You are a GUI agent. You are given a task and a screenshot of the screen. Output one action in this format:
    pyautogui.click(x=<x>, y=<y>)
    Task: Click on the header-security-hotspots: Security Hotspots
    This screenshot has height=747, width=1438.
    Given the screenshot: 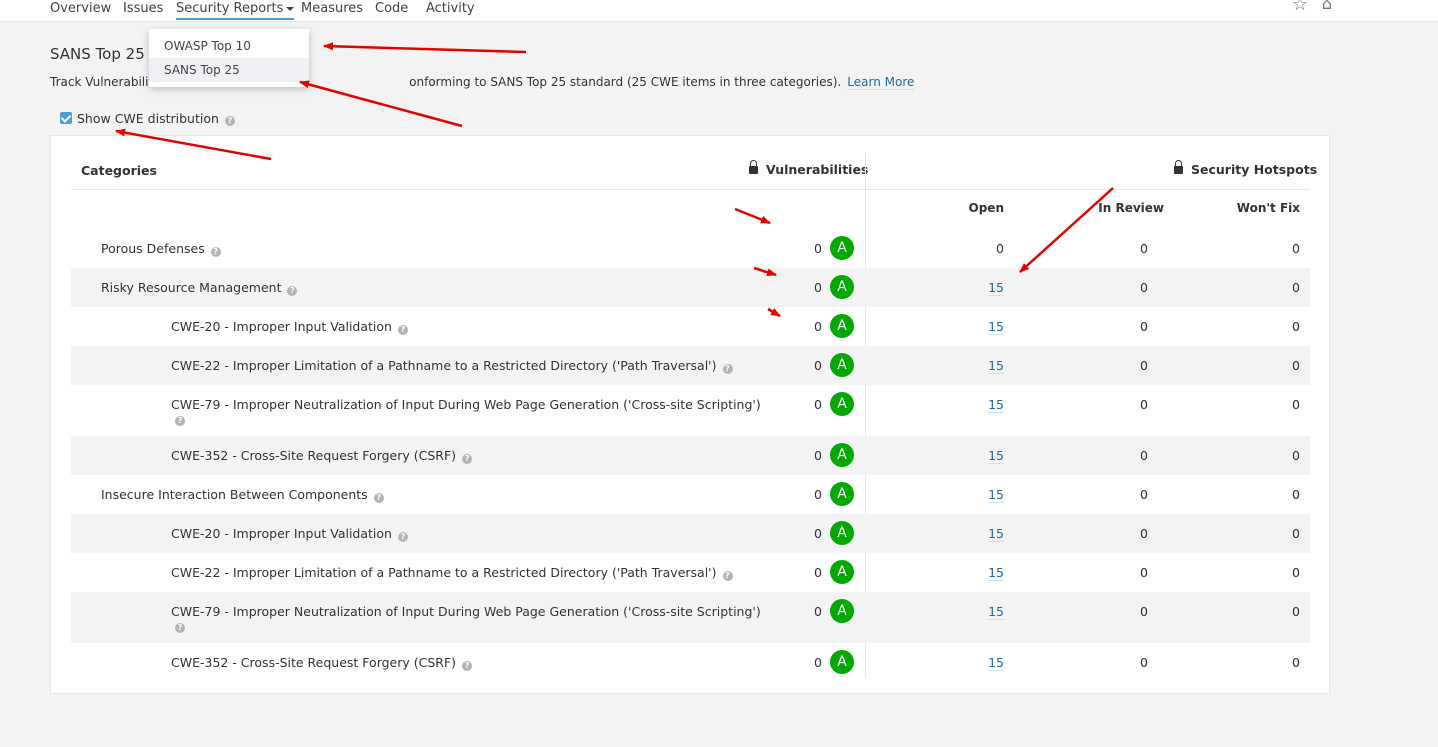 What is the action you would take?
    pyautogui.click(x=1246, y=168)
    